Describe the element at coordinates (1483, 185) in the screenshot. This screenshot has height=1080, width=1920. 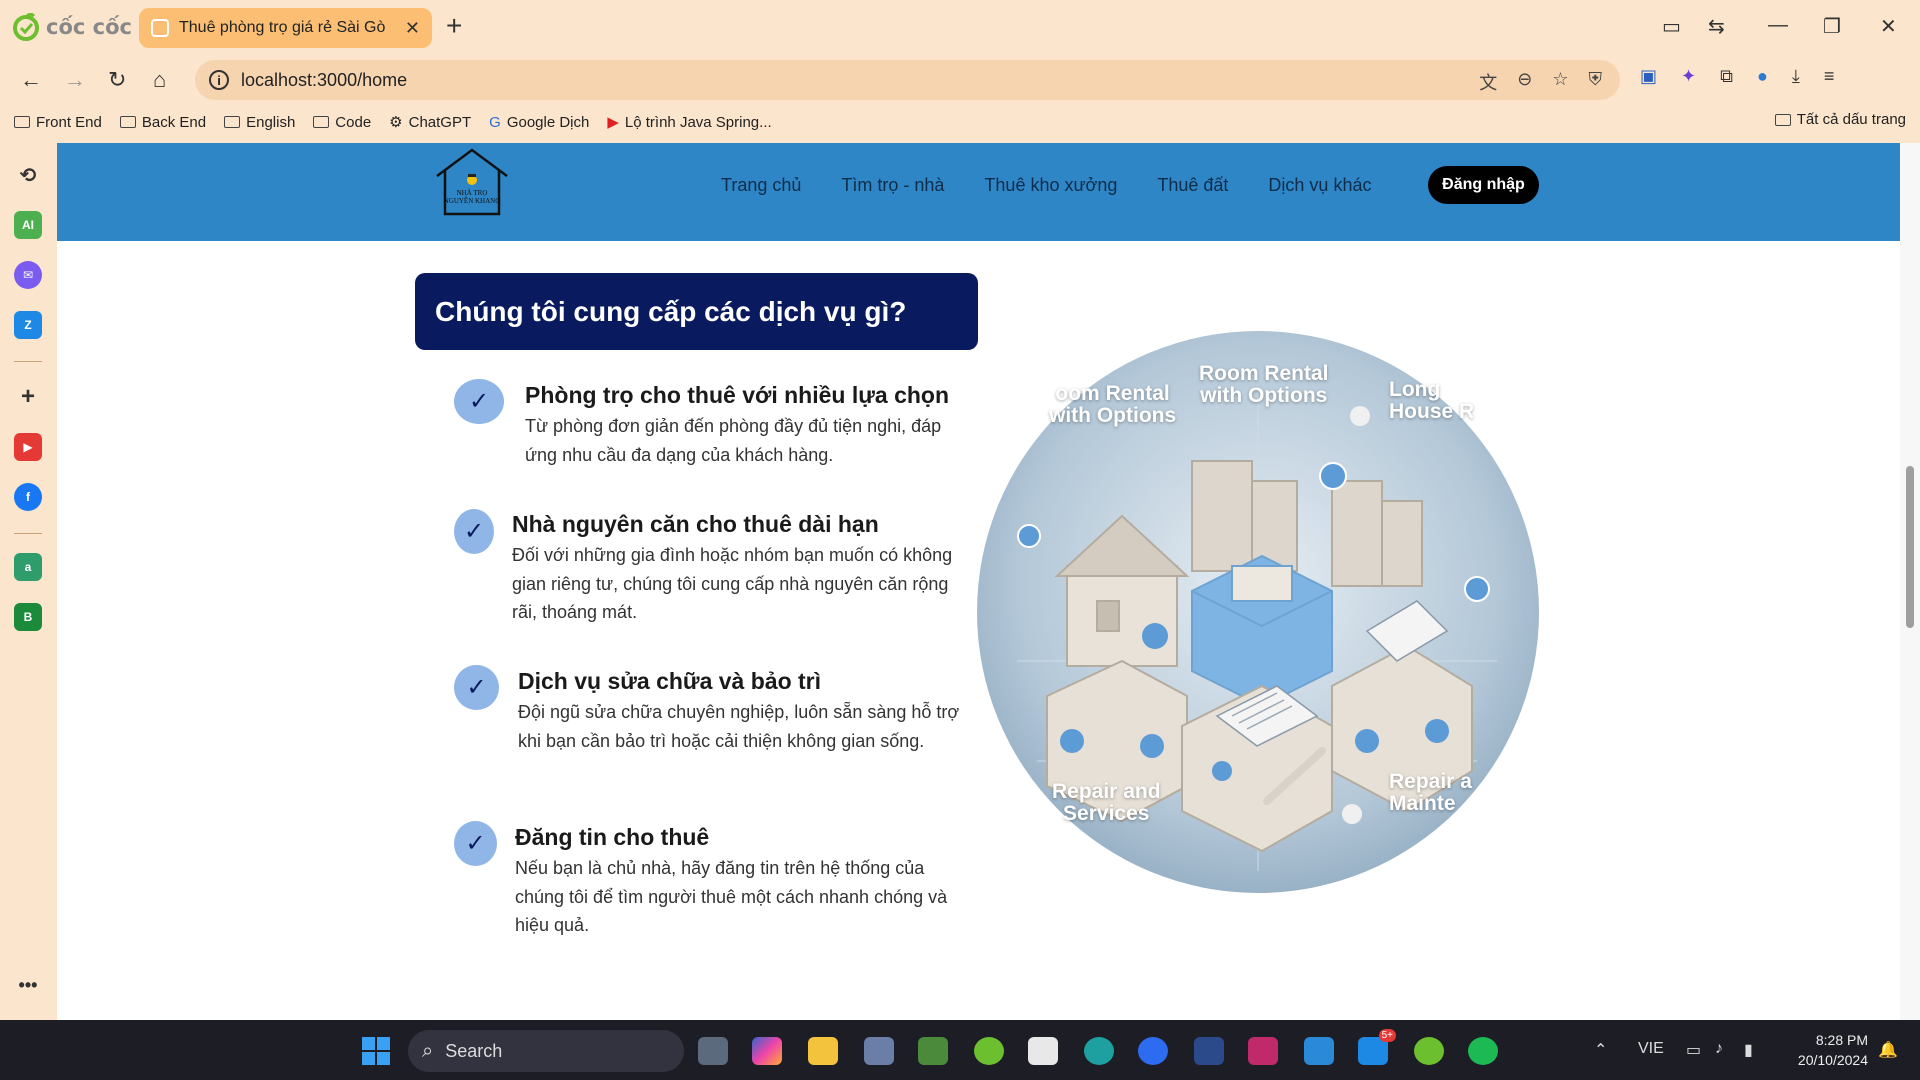
I see `login-button: Đăng nhập` at that location.